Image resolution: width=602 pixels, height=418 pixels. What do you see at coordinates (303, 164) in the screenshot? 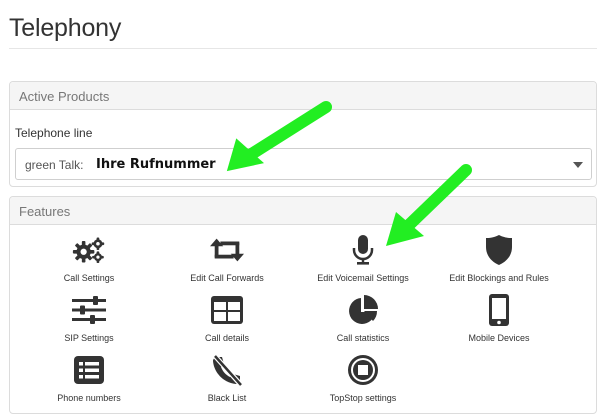
I see `telephone-line-select: green Talk: Ihre Rufnummer` at bounding box center [303, 164].